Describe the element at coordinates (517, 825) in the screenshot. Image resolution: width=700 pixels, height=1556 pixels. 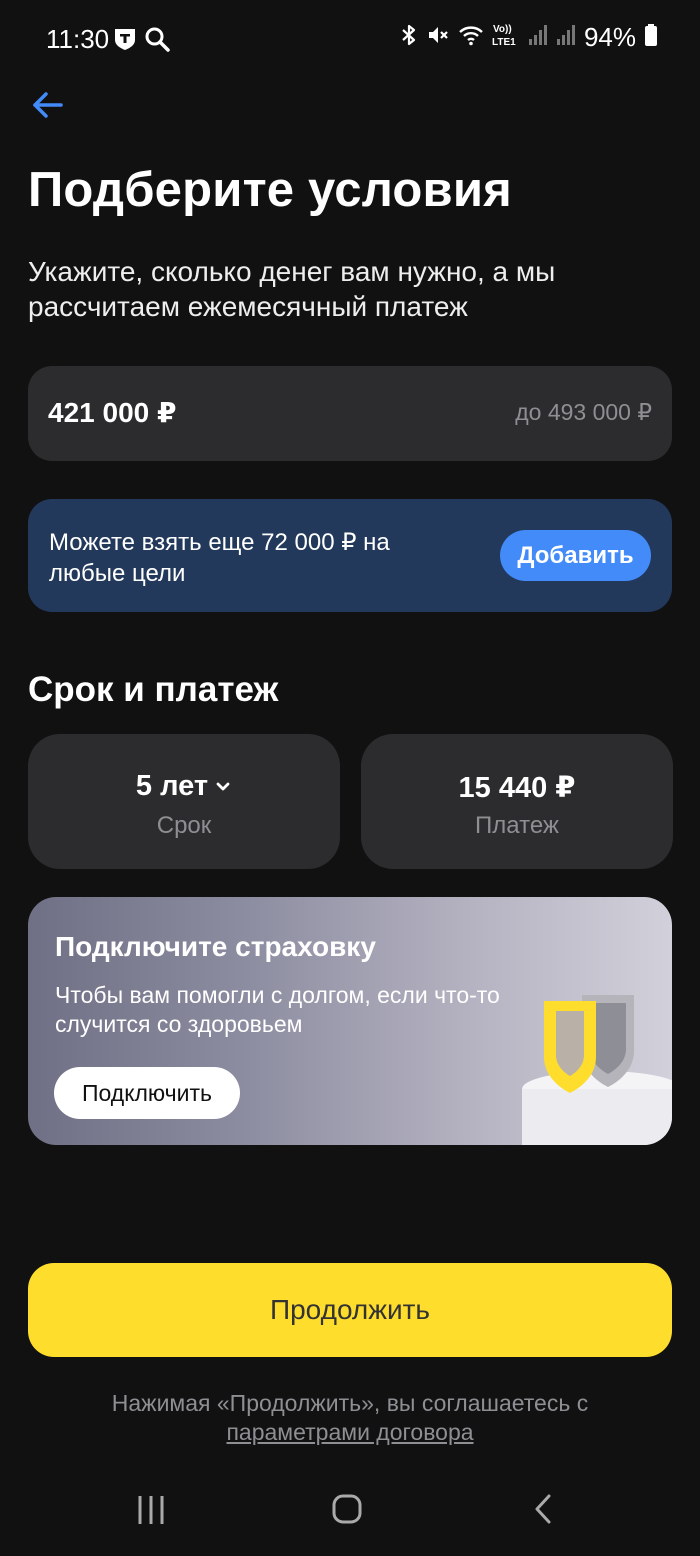
I see `payment-label: Платеж` at that location.